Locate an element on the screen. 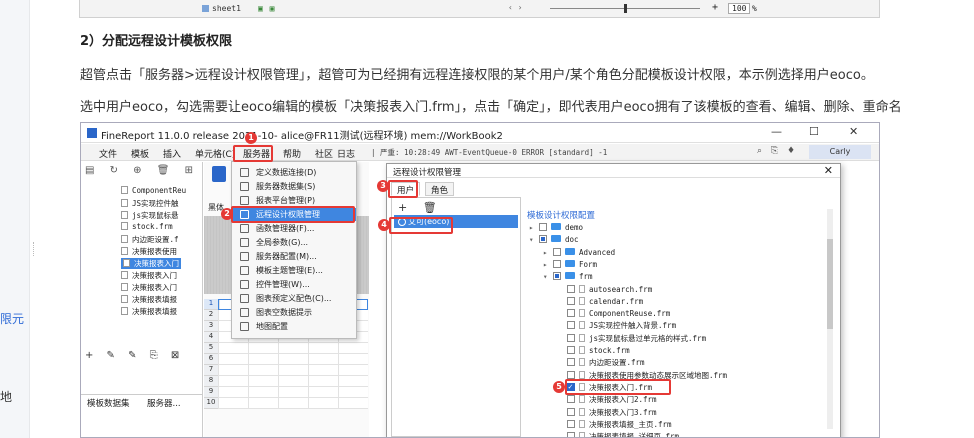 The image size is (974, 438). menu-cell: 单元格(C) is located at coordinates (215, 155).